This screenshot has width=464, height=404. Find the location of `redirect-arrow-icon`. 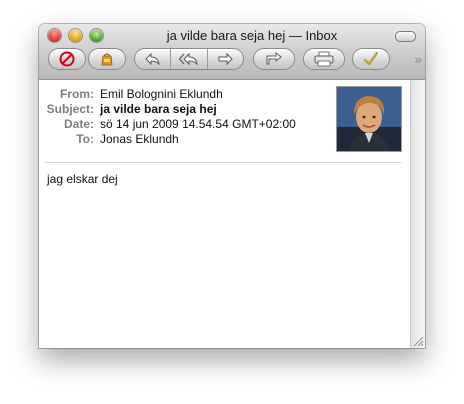

redirect-arrow-icon is located at coordinates (274, 58).